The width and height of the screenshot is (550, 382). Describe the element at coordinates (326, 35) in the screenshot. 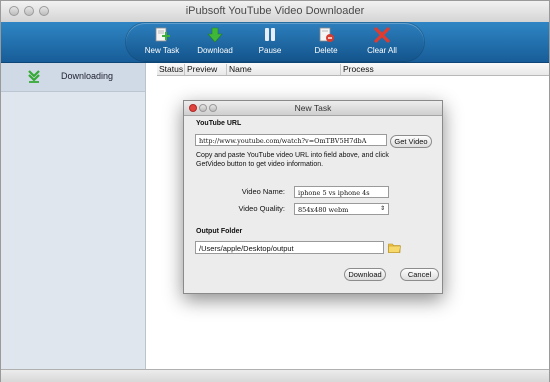

I see `delete-document-icon` at that location.